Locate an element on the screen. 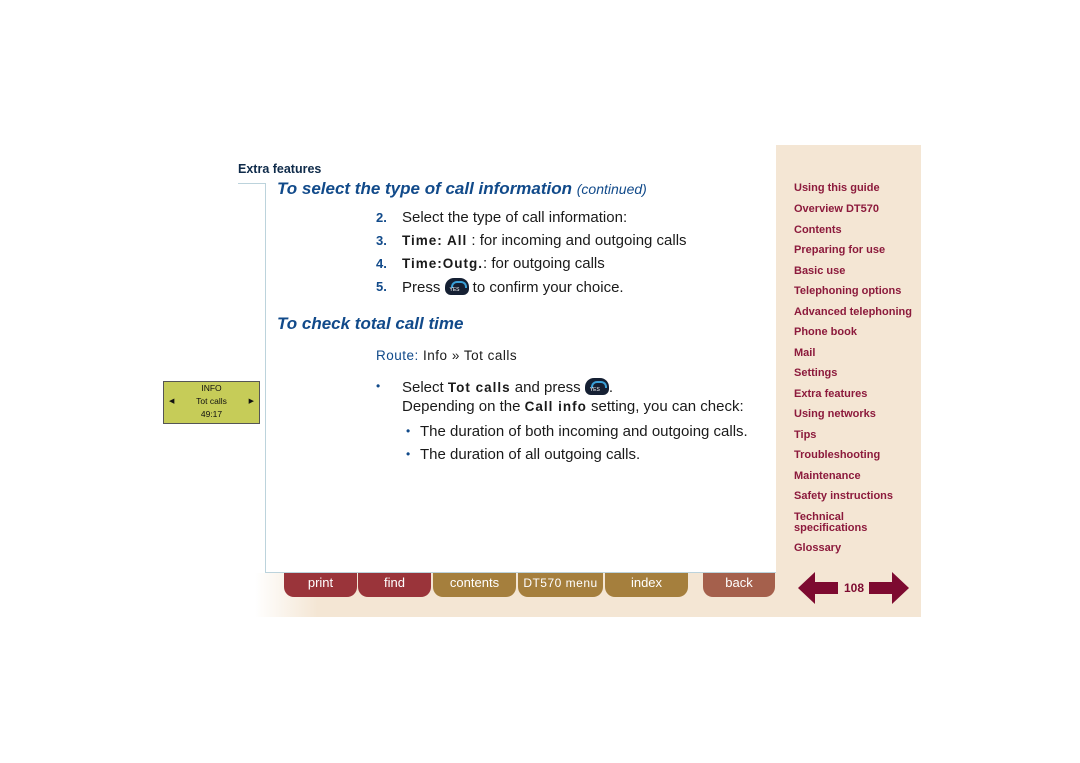 The height and width of the screenshot is (763, 1080). step: 5. Press to confirm your choice. is located at coordinates (500, 287).